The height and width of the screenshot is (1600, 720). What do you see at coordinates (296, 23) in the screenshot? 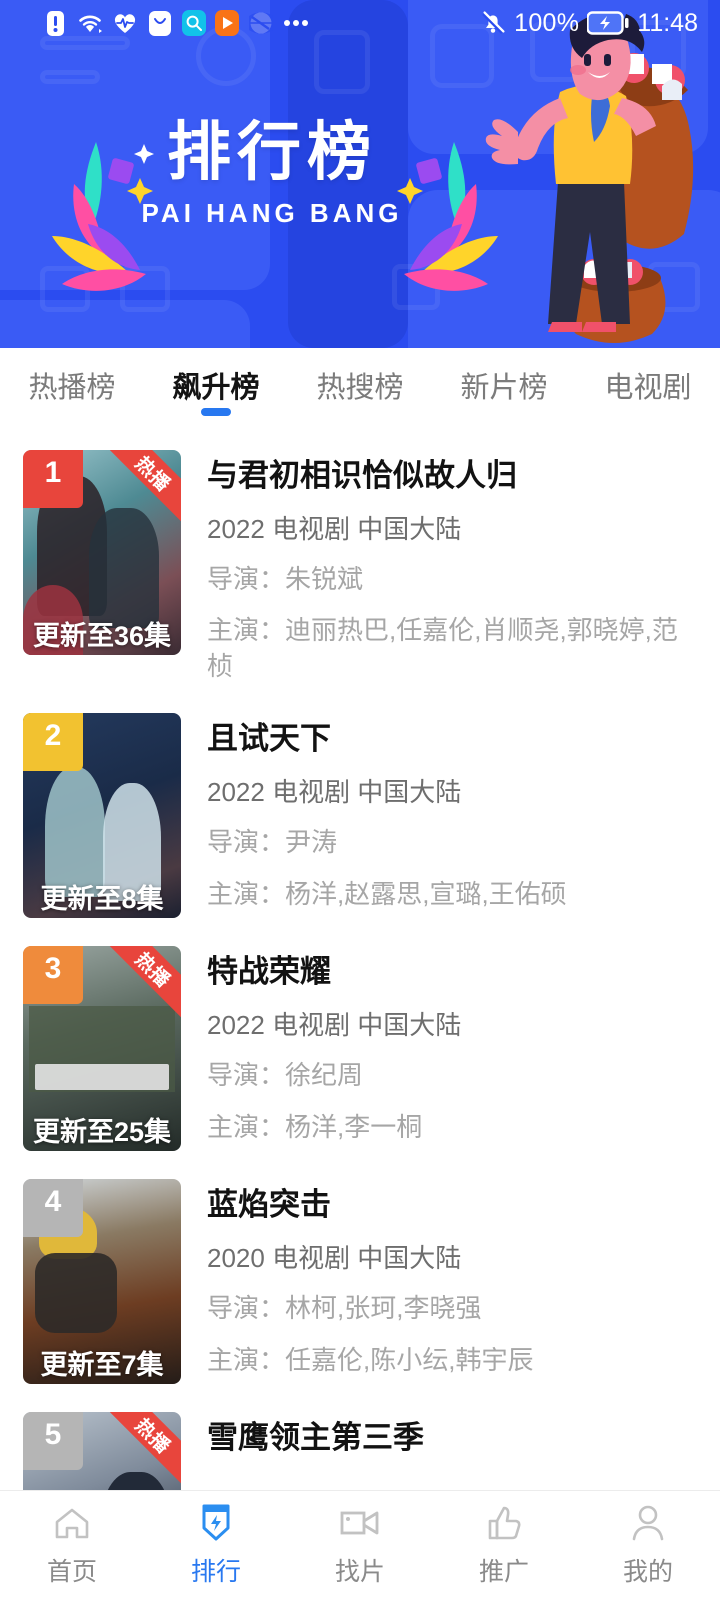
I see `more-icon` at bounding box center [296, 23].